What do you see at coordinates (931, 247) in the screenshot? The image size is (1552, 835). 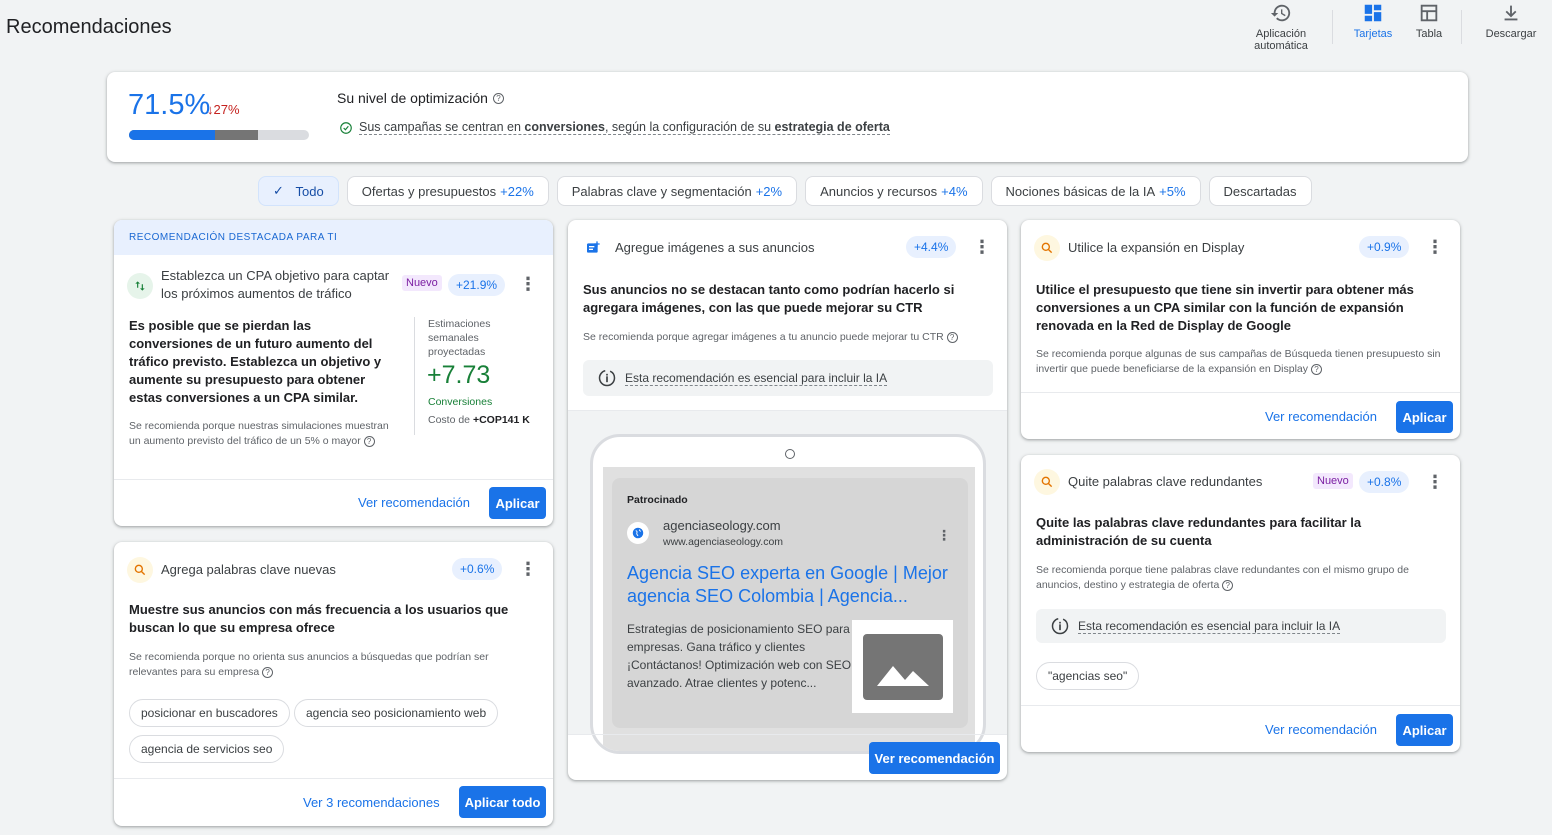 I see `impact-badge: +4.4%` at bounding box center [931, 247].